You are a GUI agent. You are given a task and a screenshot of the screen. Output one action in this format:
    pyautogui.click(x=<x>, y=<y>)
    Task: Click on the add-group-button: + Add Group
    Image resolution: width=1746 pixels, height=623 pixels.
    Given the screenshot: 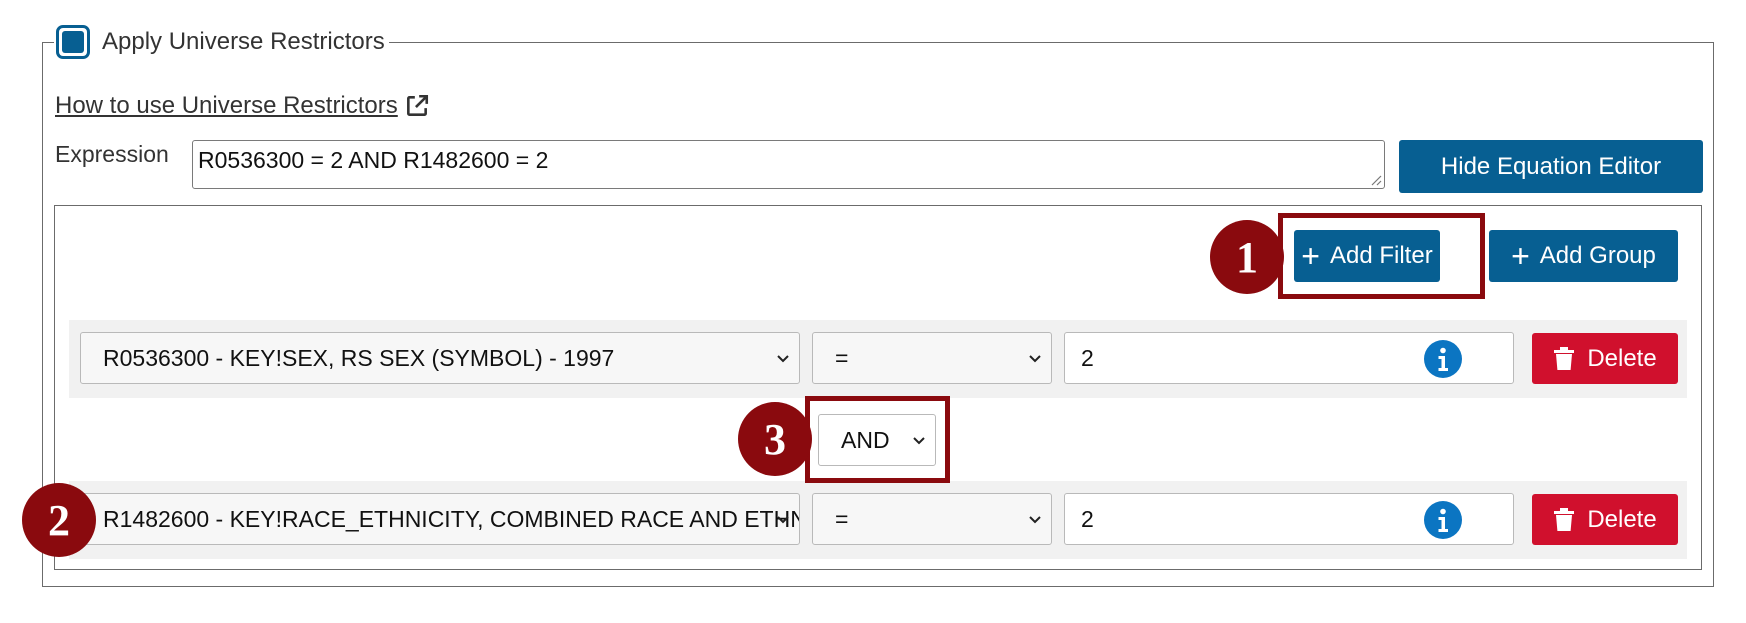 What is the action you would take?
    pyautogui.click(x=1583, y=256)
    